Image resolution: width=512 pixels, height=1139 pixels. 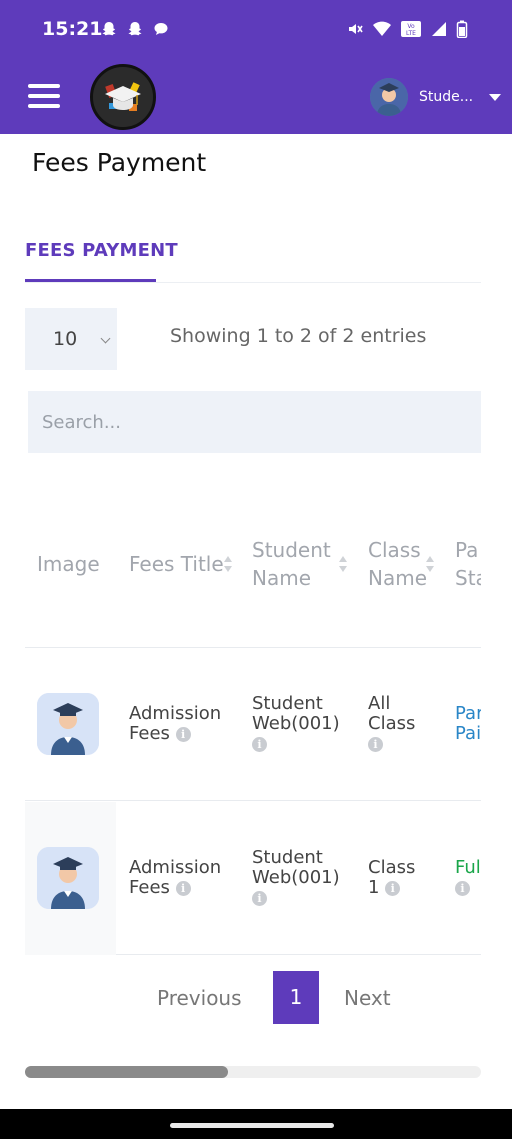 What do you see at coordinates (392, 877) in the screenshot?
I see `class-name-cell: Class 1 i` at bounding box center [392, 877].